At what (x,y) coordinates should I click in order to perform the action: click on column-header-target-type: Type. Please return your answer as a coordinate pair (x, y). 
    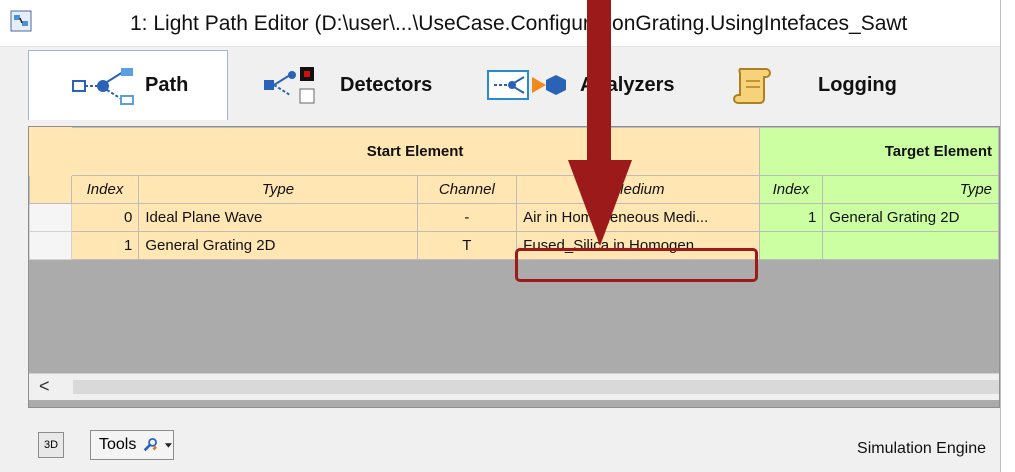
    Looking at the image, I should click on (910, 189).